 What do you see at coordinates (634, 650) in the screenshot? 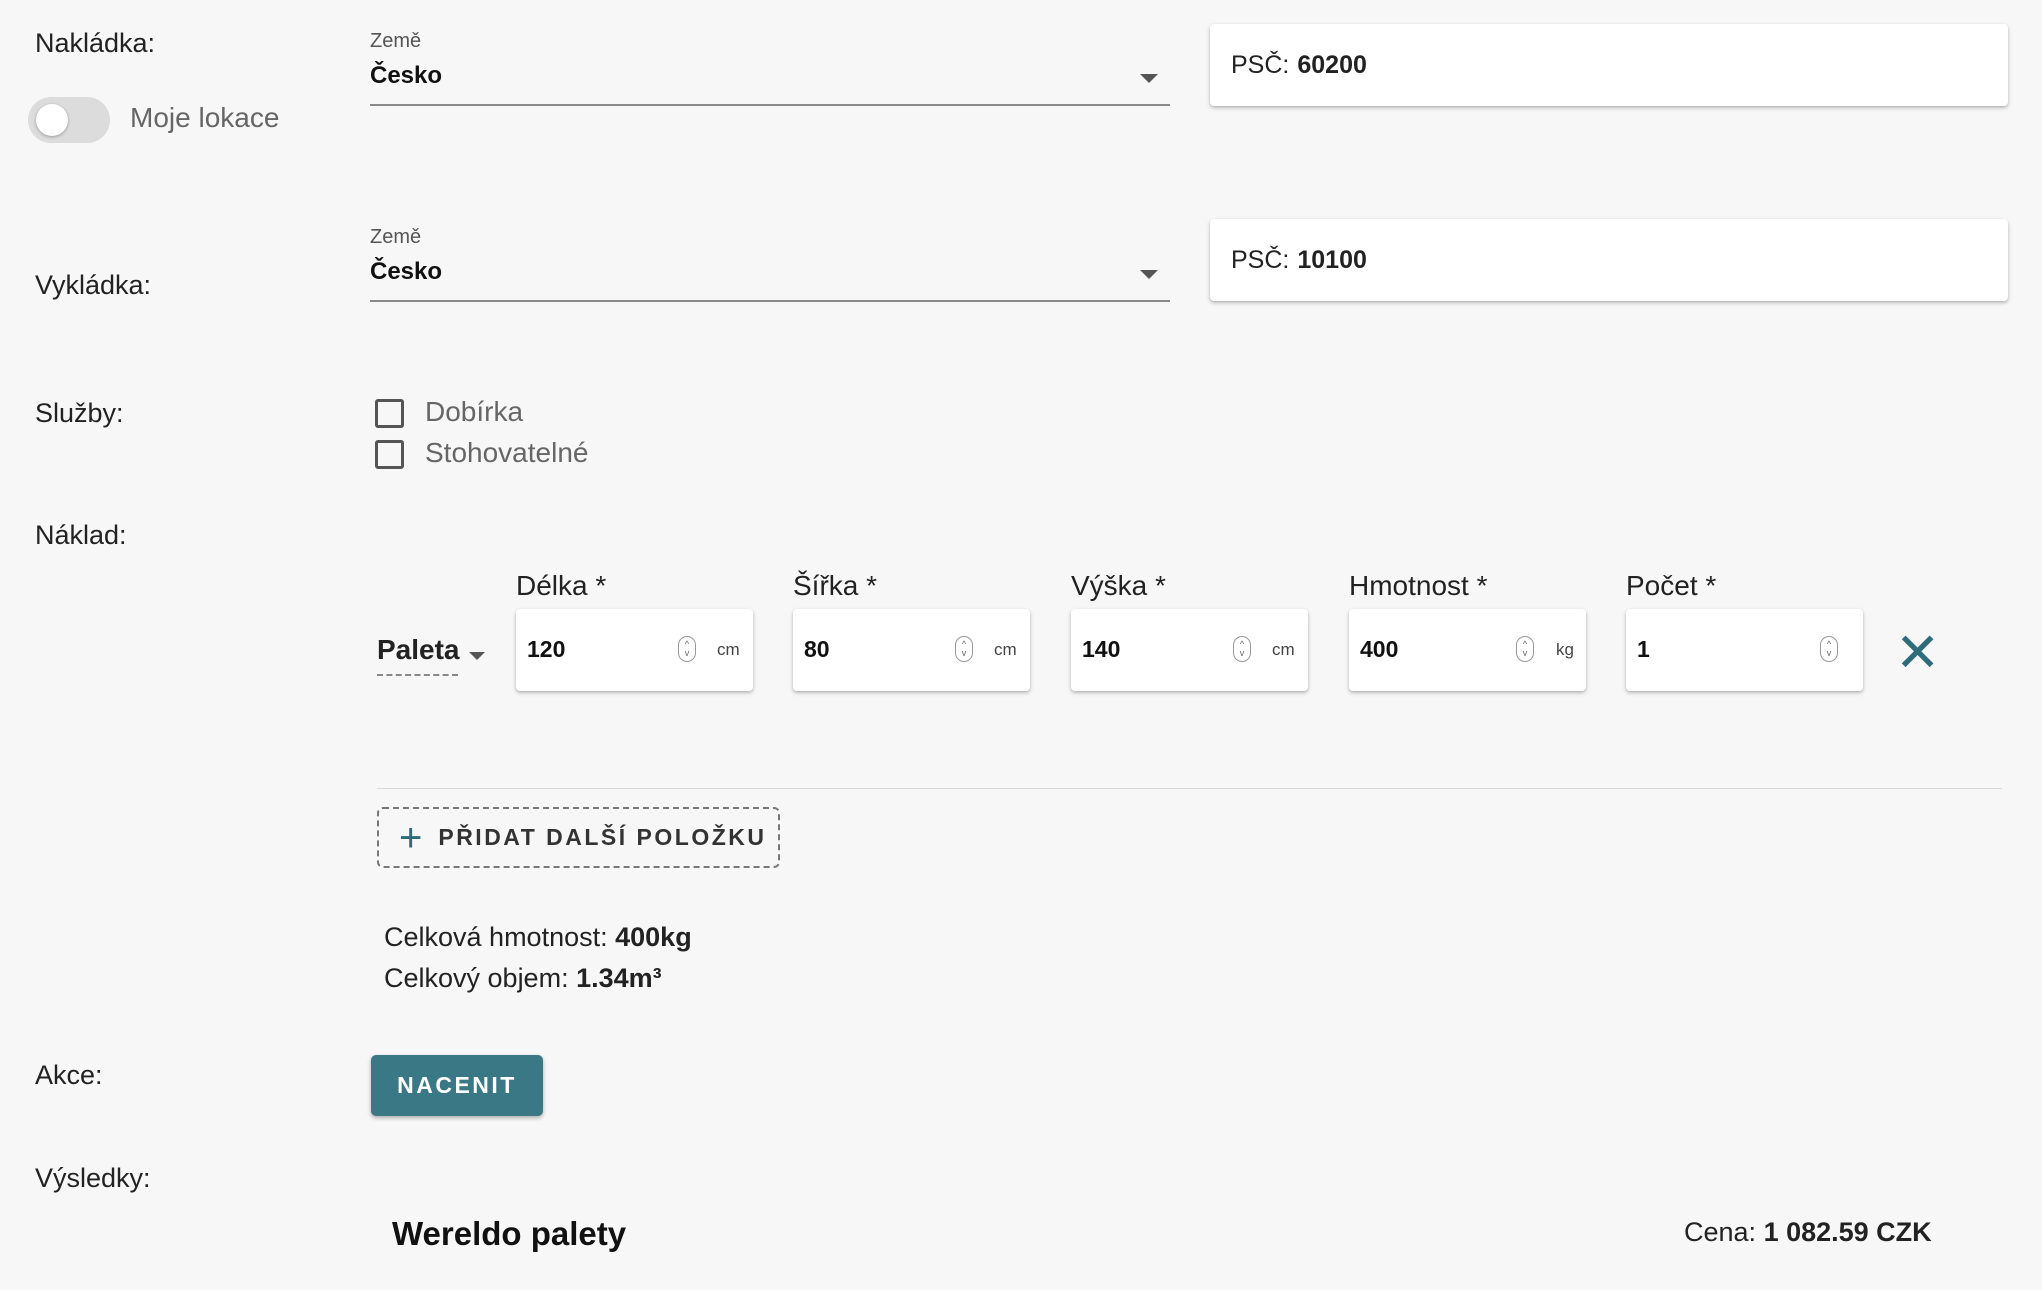
I see `length-input: 120 ^ v cm` at bounding box center [634, 650].